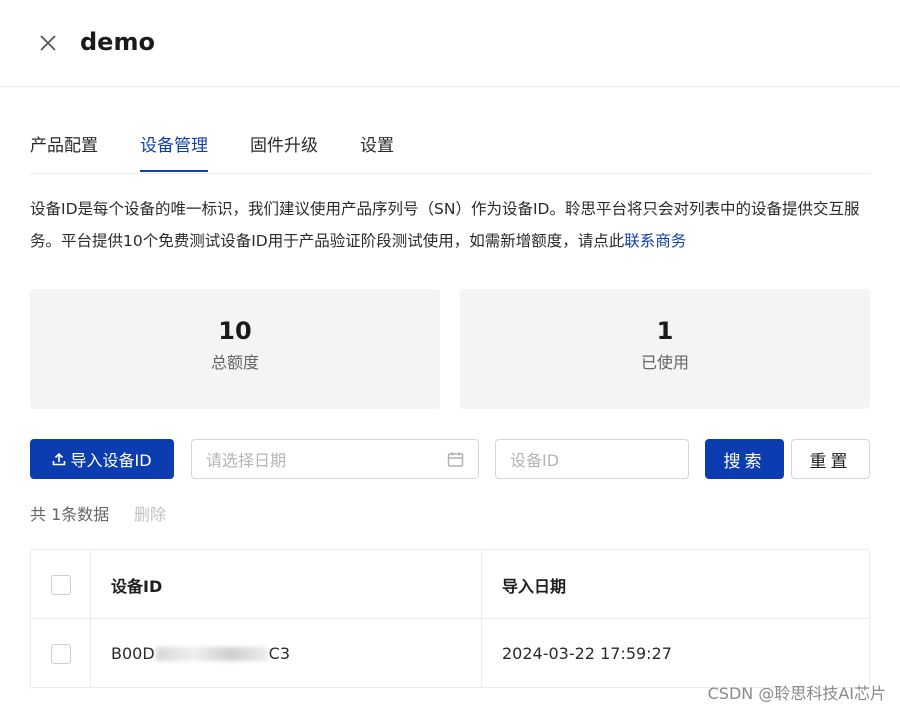  What do you see at coordinates (111, 460) in the screenshot?
I see `import-button-label: 导入设备ID` at bounding box center [111, 460].